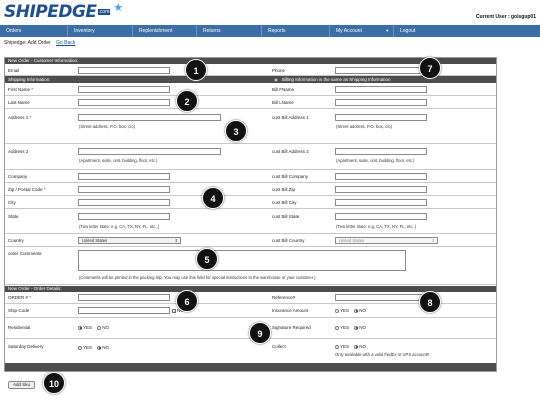 This screenshot has height=406, width=540. What do you see at coordinates (467, 31) in the screenshot?
I see `nav-logout: Logout` at bounding box center [467, 31].